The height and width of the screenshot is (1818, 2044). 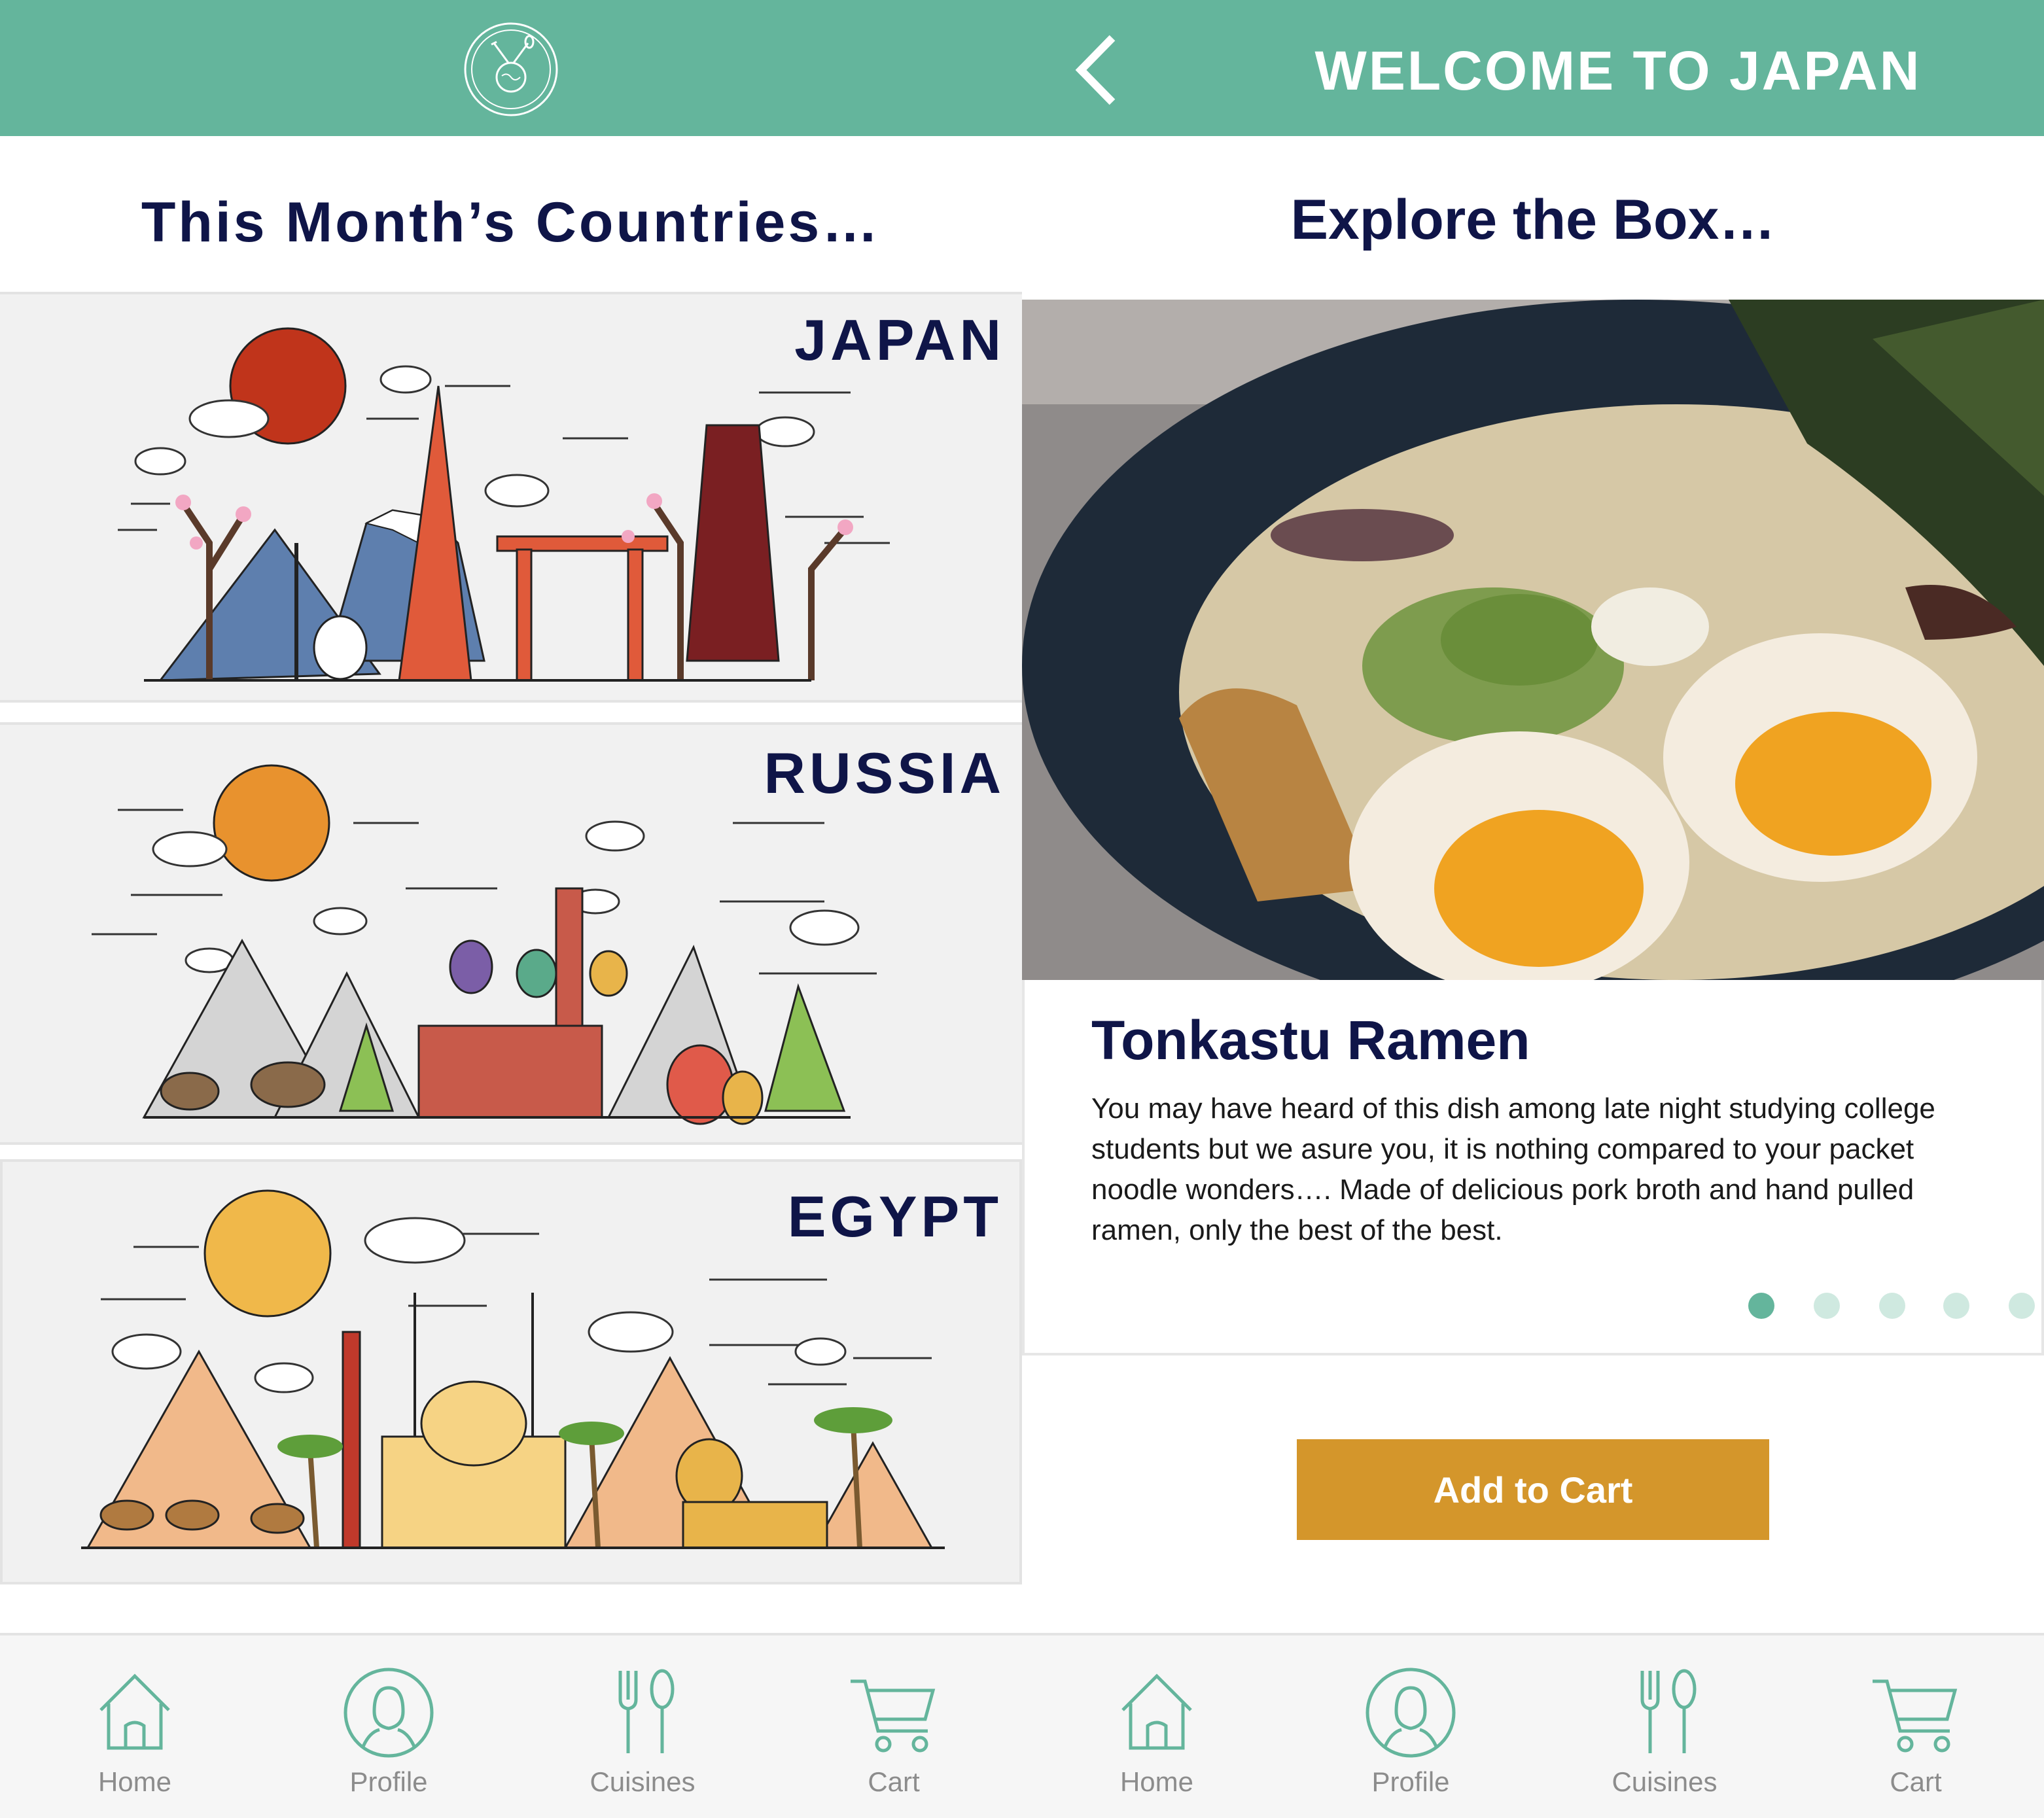 What do you see at coordinates (1533, 1489) in the screenshot?
I see `add-to-cart-button: Add to Cart` at bounding box center [1533, 1489].